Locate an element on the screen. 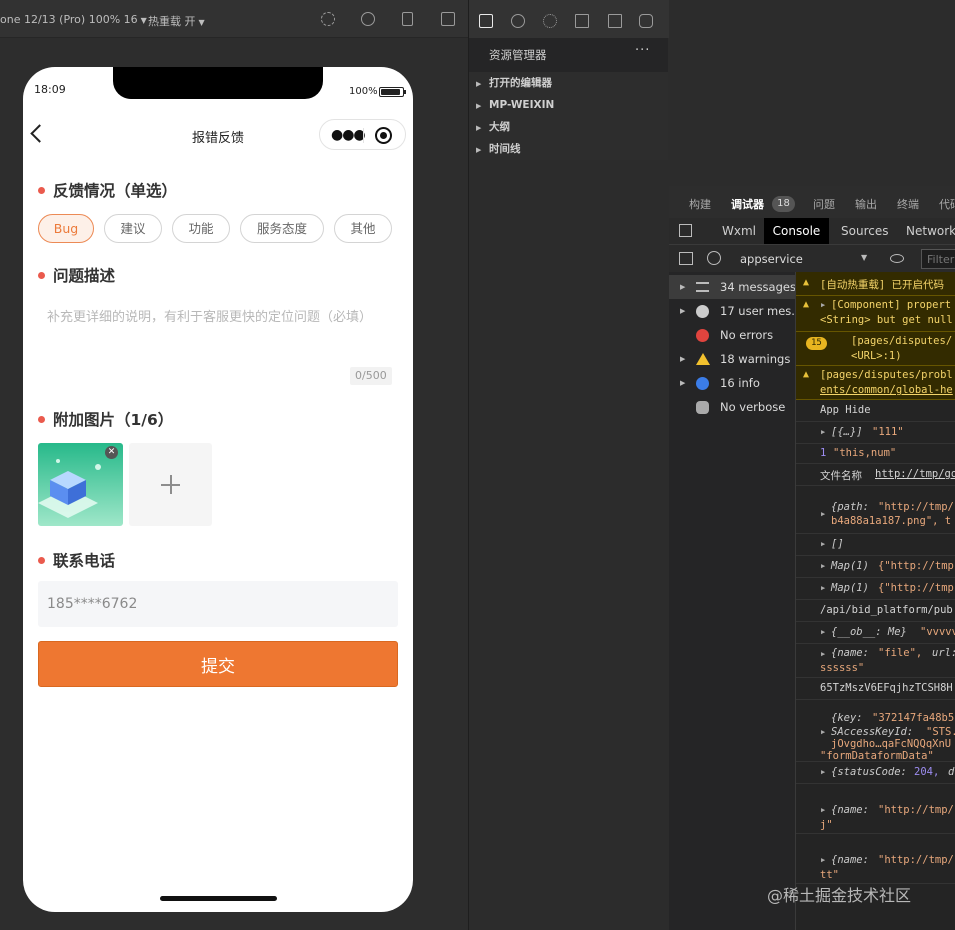  log-row: 65TzMszV6EFqjhzTCSH8H is located at coordinates (875, 689).